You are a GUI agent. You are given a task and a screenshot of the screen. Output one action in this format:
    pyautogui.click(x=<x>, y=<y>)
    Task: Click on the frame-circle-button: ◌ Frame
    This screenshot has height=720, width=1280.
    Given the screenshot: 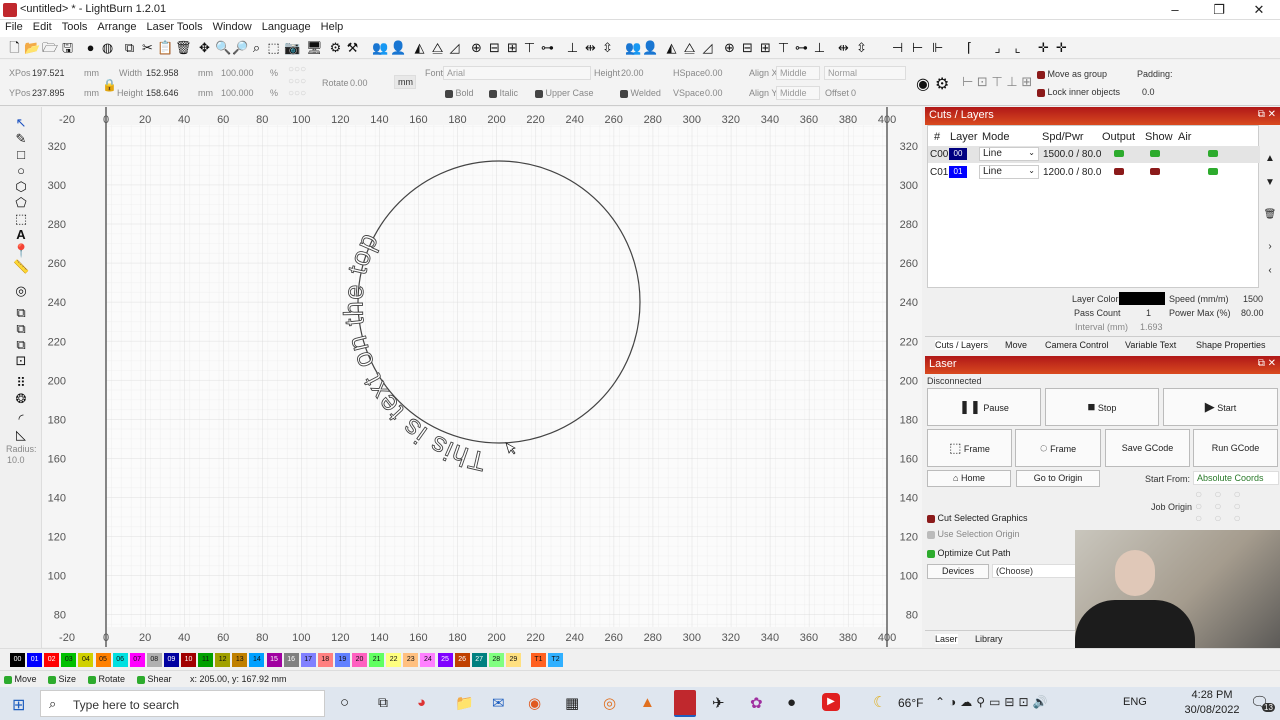 What is the action you would take?
    pyautogui.click(x=1058, y=448)
    